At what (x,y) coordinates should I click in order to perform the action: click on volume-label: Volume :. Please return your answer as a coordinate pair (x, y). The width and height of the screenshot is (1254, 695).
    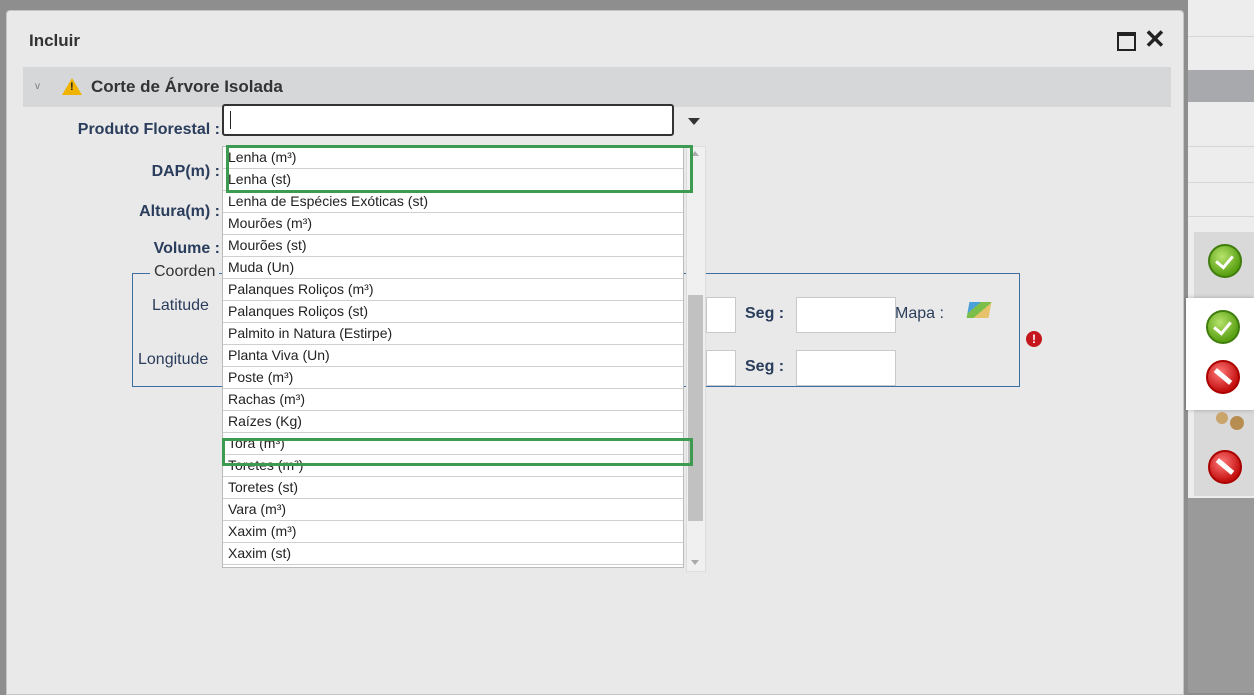
    Looking at the image, I should click on (186, 248).